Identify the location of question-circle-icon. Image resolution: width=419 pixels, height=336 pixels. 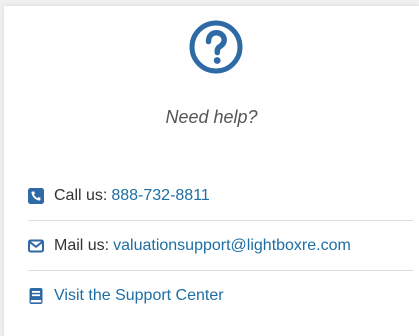
(216, 47).